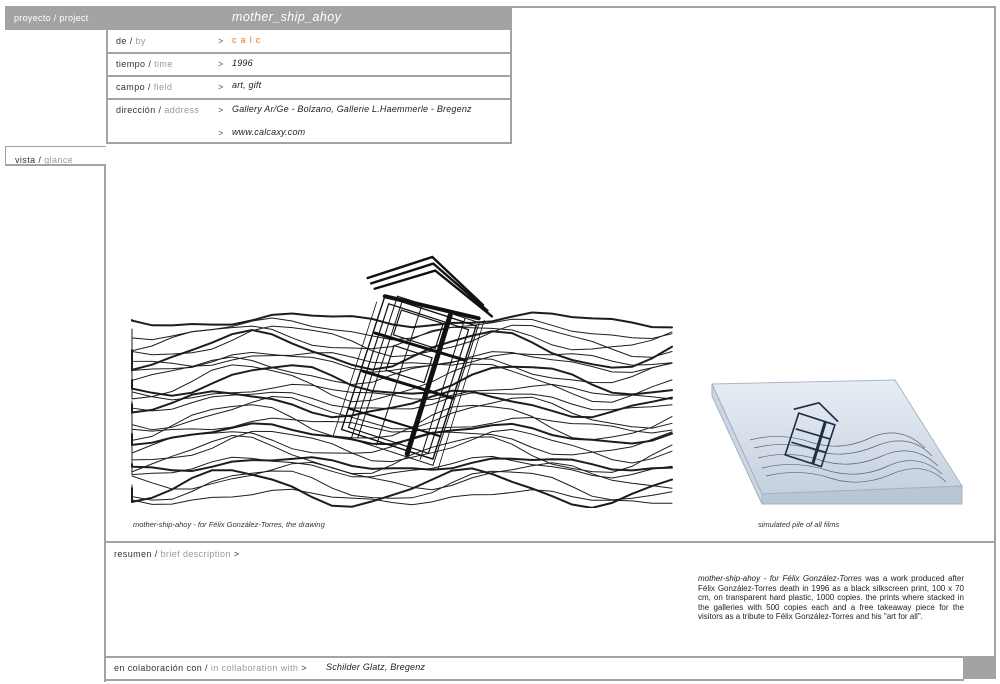 The height and width of the screenshot is (684, 1000). I want to click on title-bar: mother_ship_ahoy, so click(310, 18).